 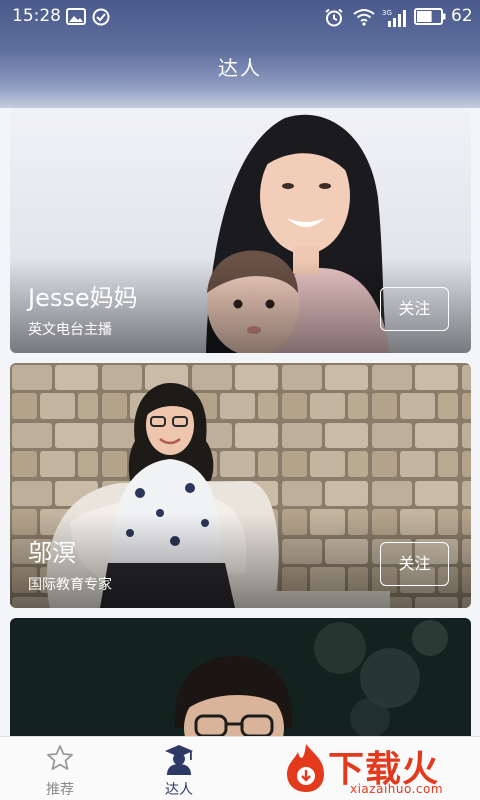 What do you see at coordinates (462, 16) in the screenshot?
I see `battery-percent: 62` at bounding box center [462, 16].